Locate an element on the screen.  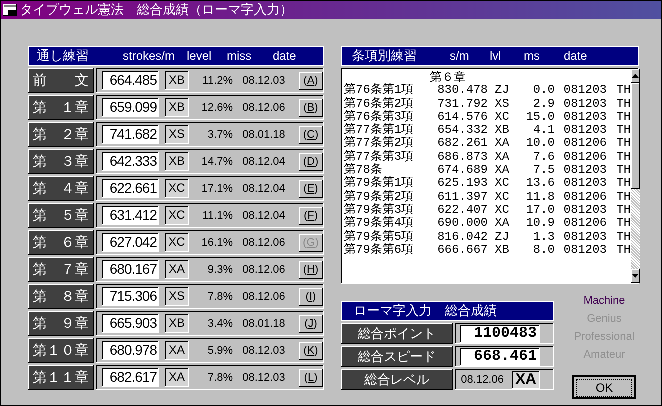
rank-label: Machine is located at coordinates (605, 301).